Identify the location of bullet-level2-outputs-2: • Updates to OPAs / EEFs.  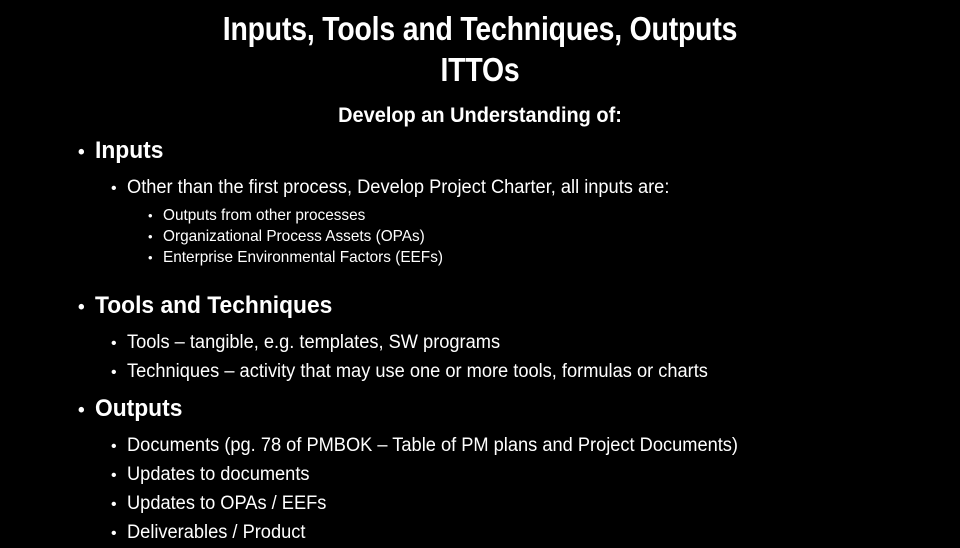
(480, 504).